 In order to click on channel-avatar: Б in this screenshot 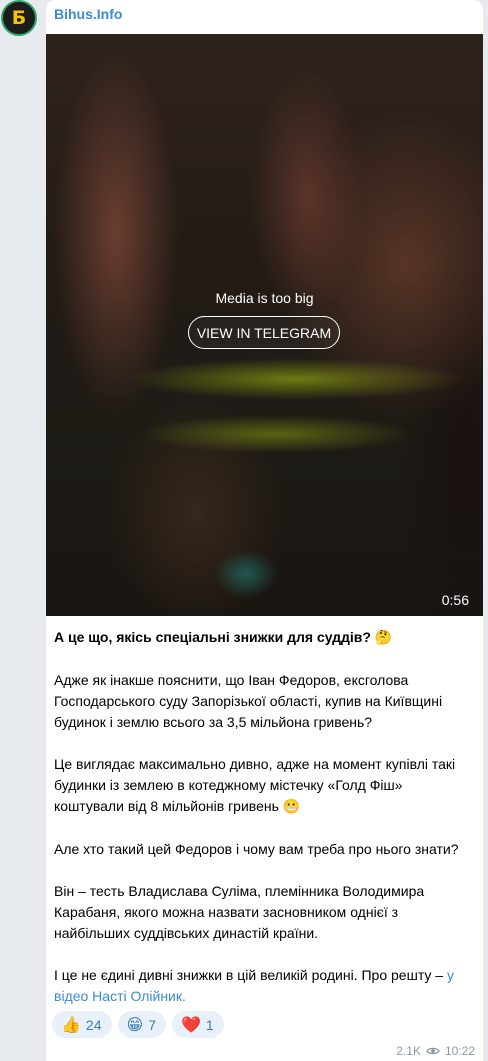, I will do `click(19, 18)`.